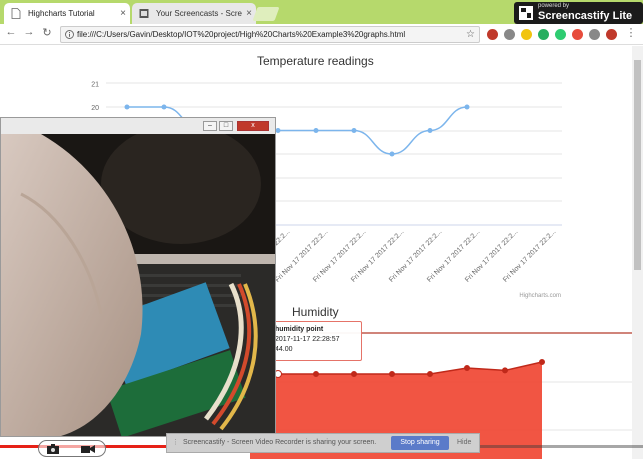  What do you see at coordinates (509, 34) in the screenshot?
I see `extension-grey-icon` at bounding box center [509, 34].